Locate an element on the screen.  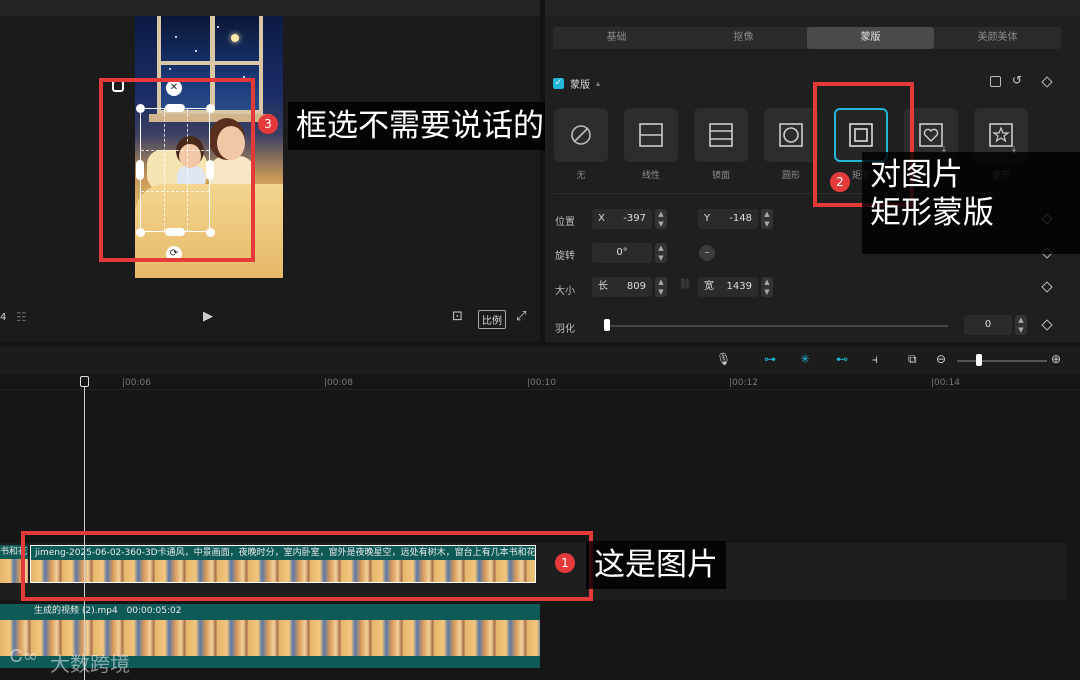
linkage-icon: ⊷ is located at coordinates (842, 359).